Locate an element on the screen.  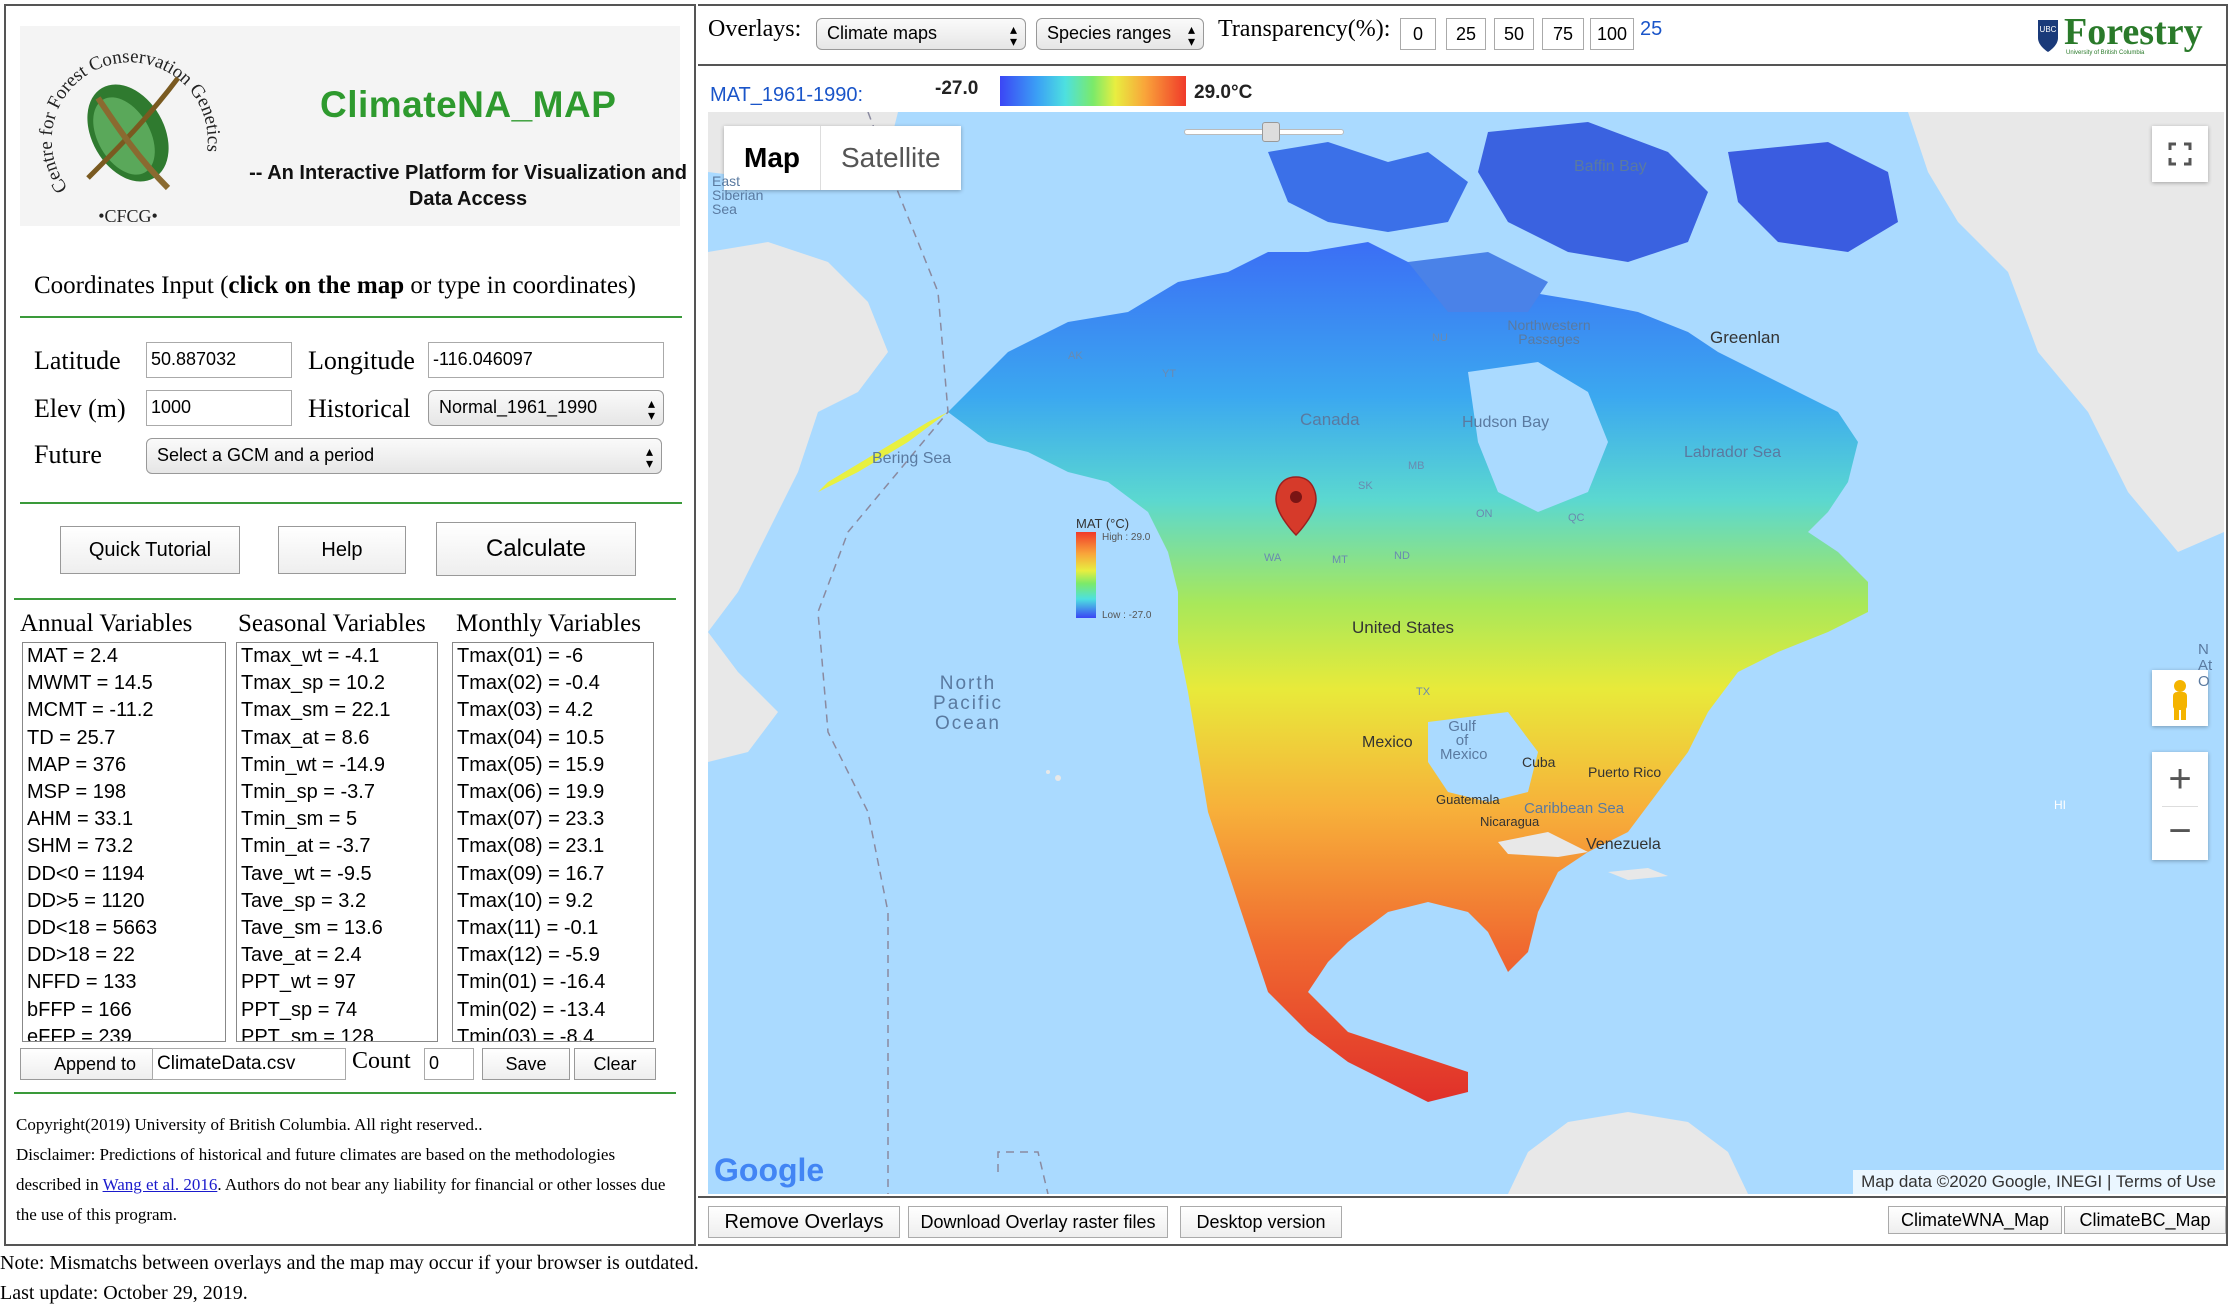
list-item: DD>5 = 1120 is located at coordinates (124, 901).